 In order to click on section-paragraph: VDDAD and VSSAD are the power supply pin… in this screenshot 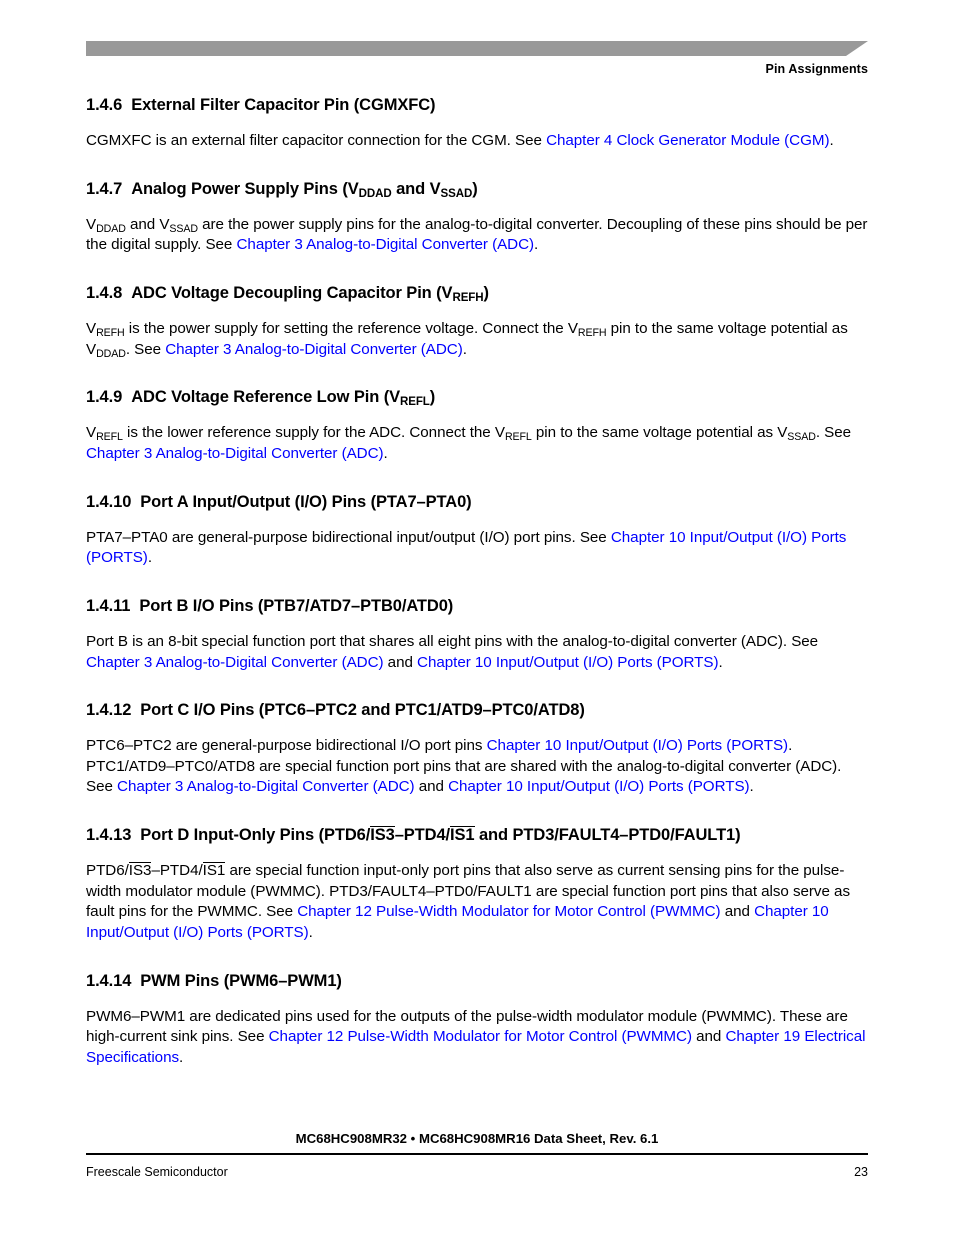, I will do `click(477, 235)`.